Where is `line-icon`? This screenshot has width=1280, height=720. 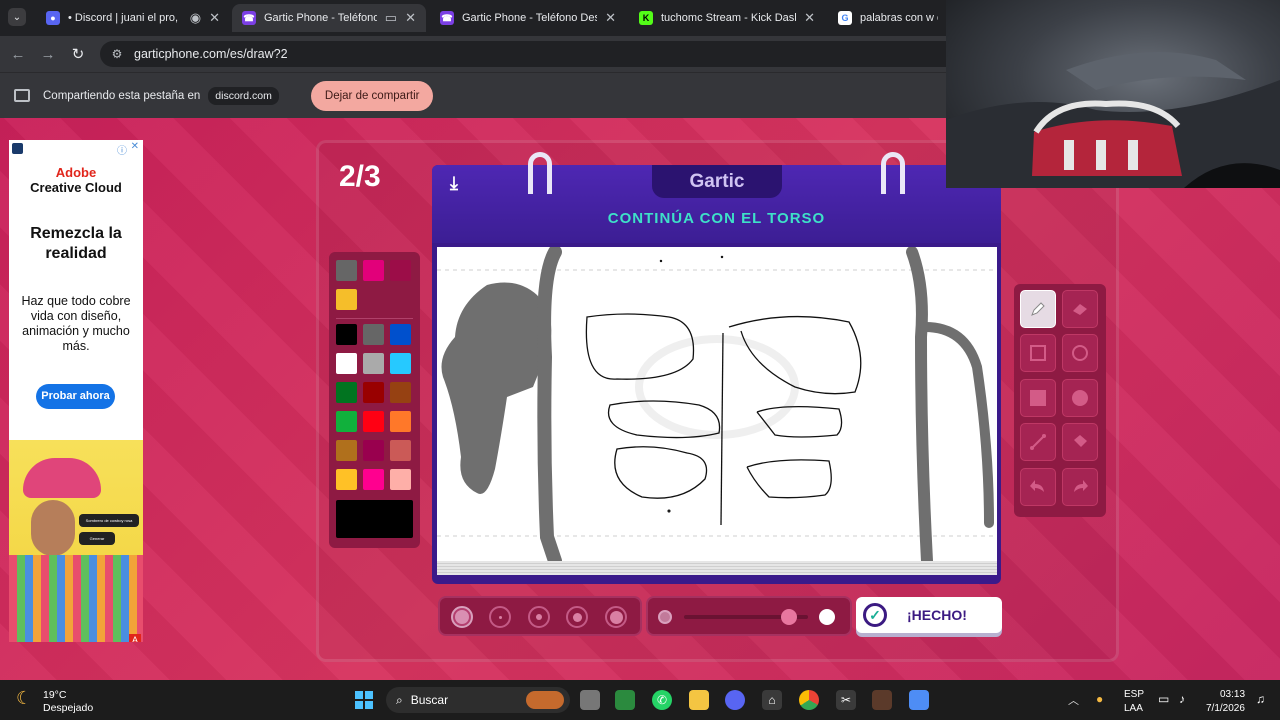 line-icon is located at coordinates (1038, 442).